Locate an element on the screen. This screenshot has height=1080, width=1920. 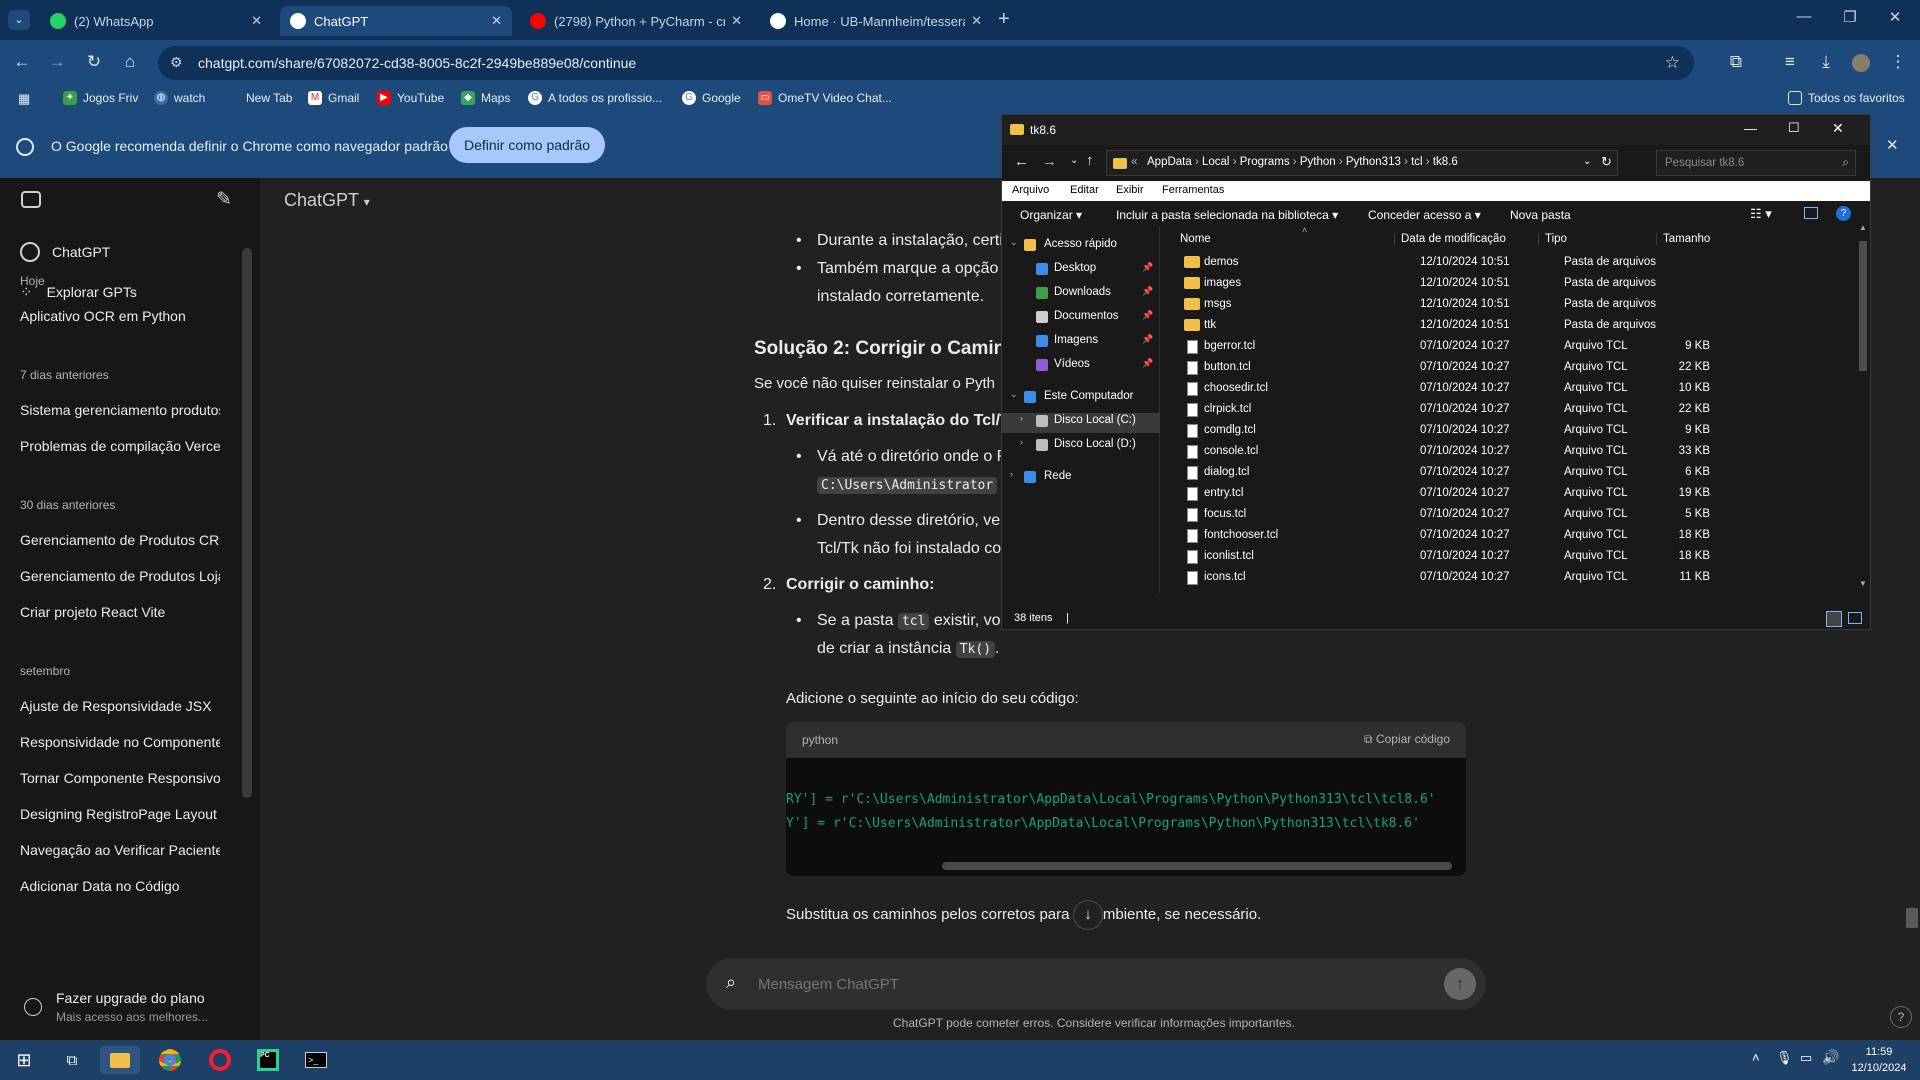
up-icon: ↑ is located at coordinates (1090, 160).